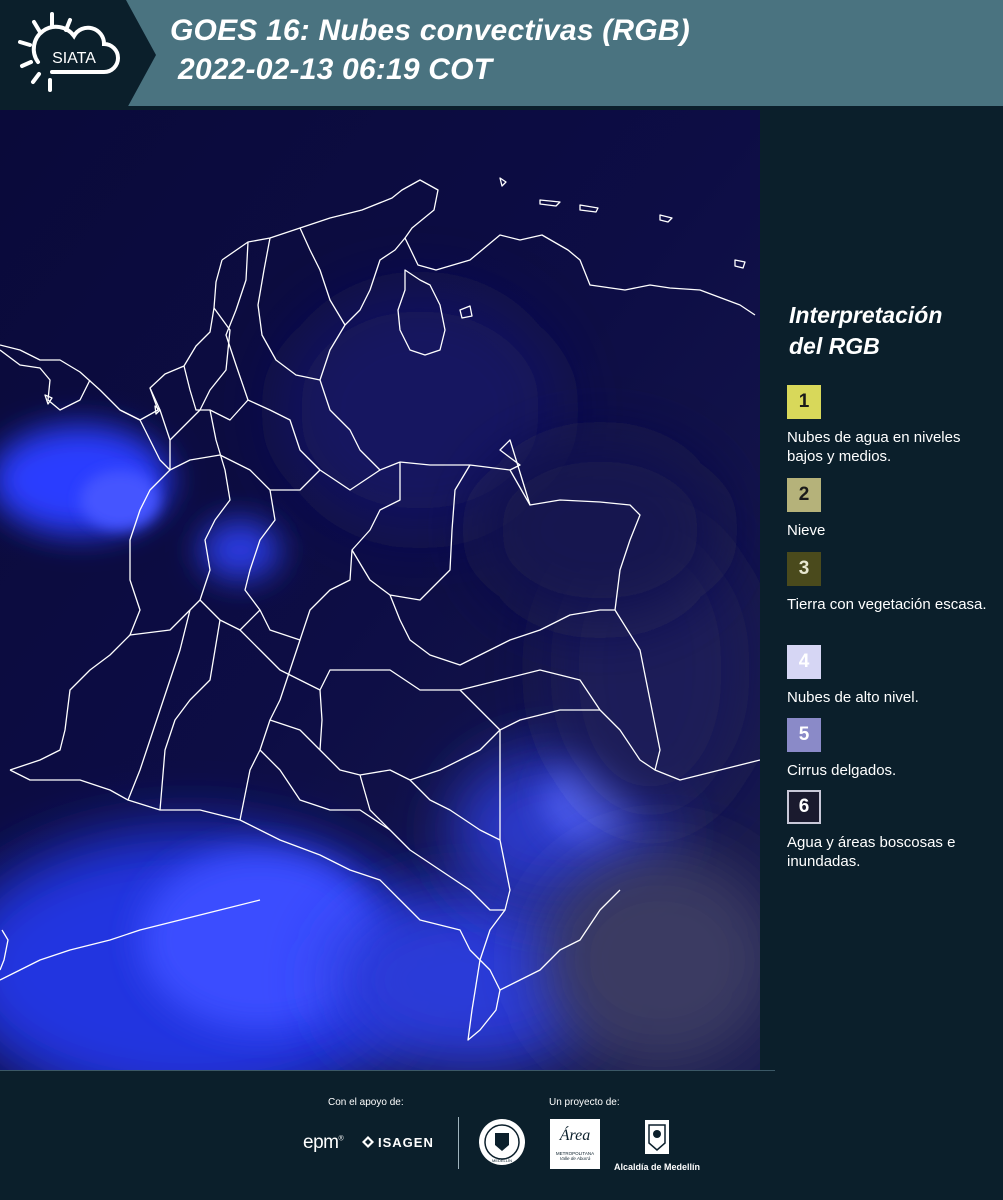  What do you see at coordinates (657, 1167) in the screenshot?
I see `alcaldia-logo-text: Alcaldía de Medellín` at bounding box center [657, 1167].